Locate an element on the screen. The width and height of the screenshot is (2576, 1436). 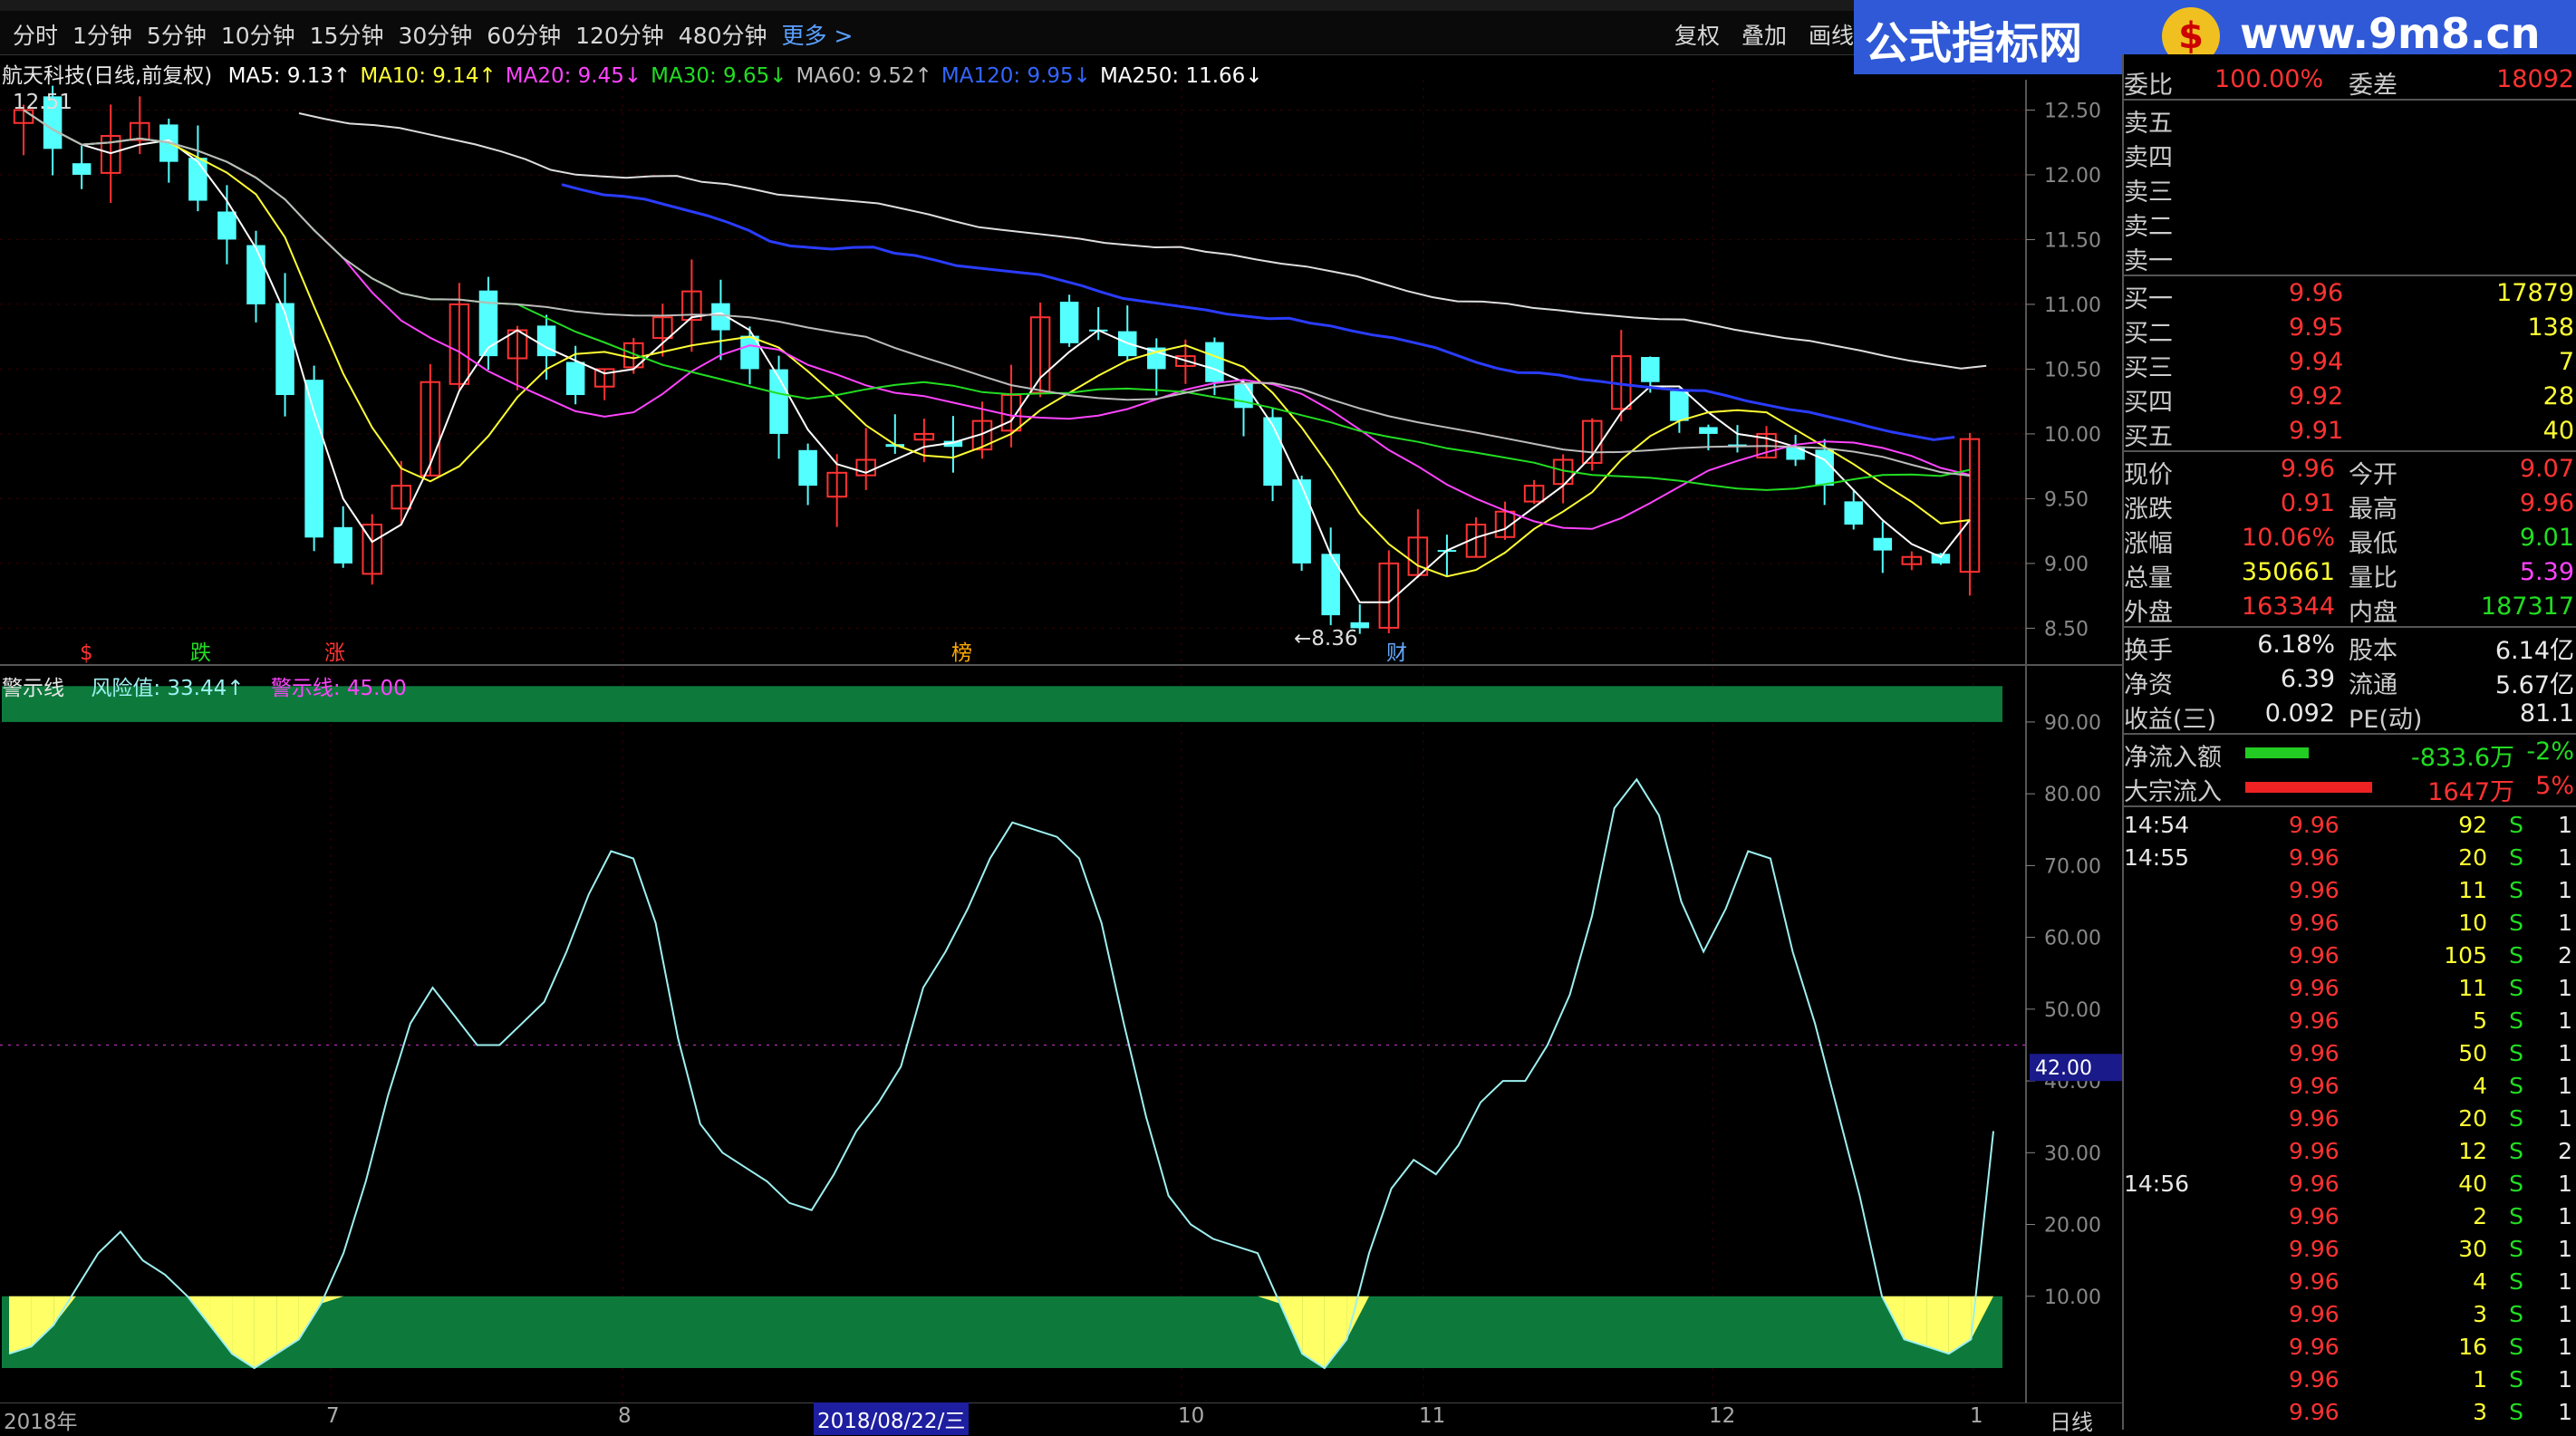
fund-label: 净资 is located at coordinates (2148, 685).